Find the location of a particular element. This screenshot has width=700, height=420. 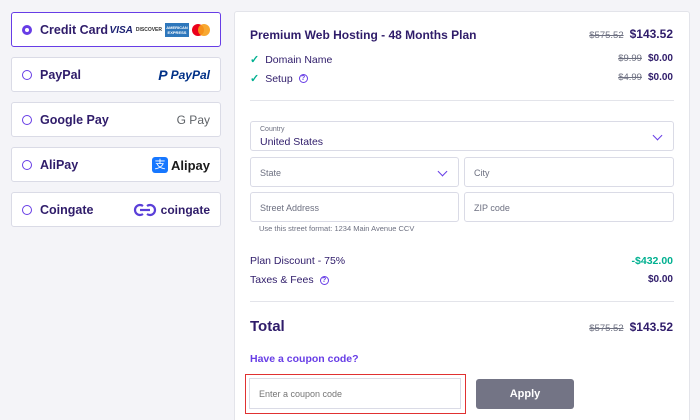

feature-setup: ✓ Setup ? is located at coordinates (279, 78).